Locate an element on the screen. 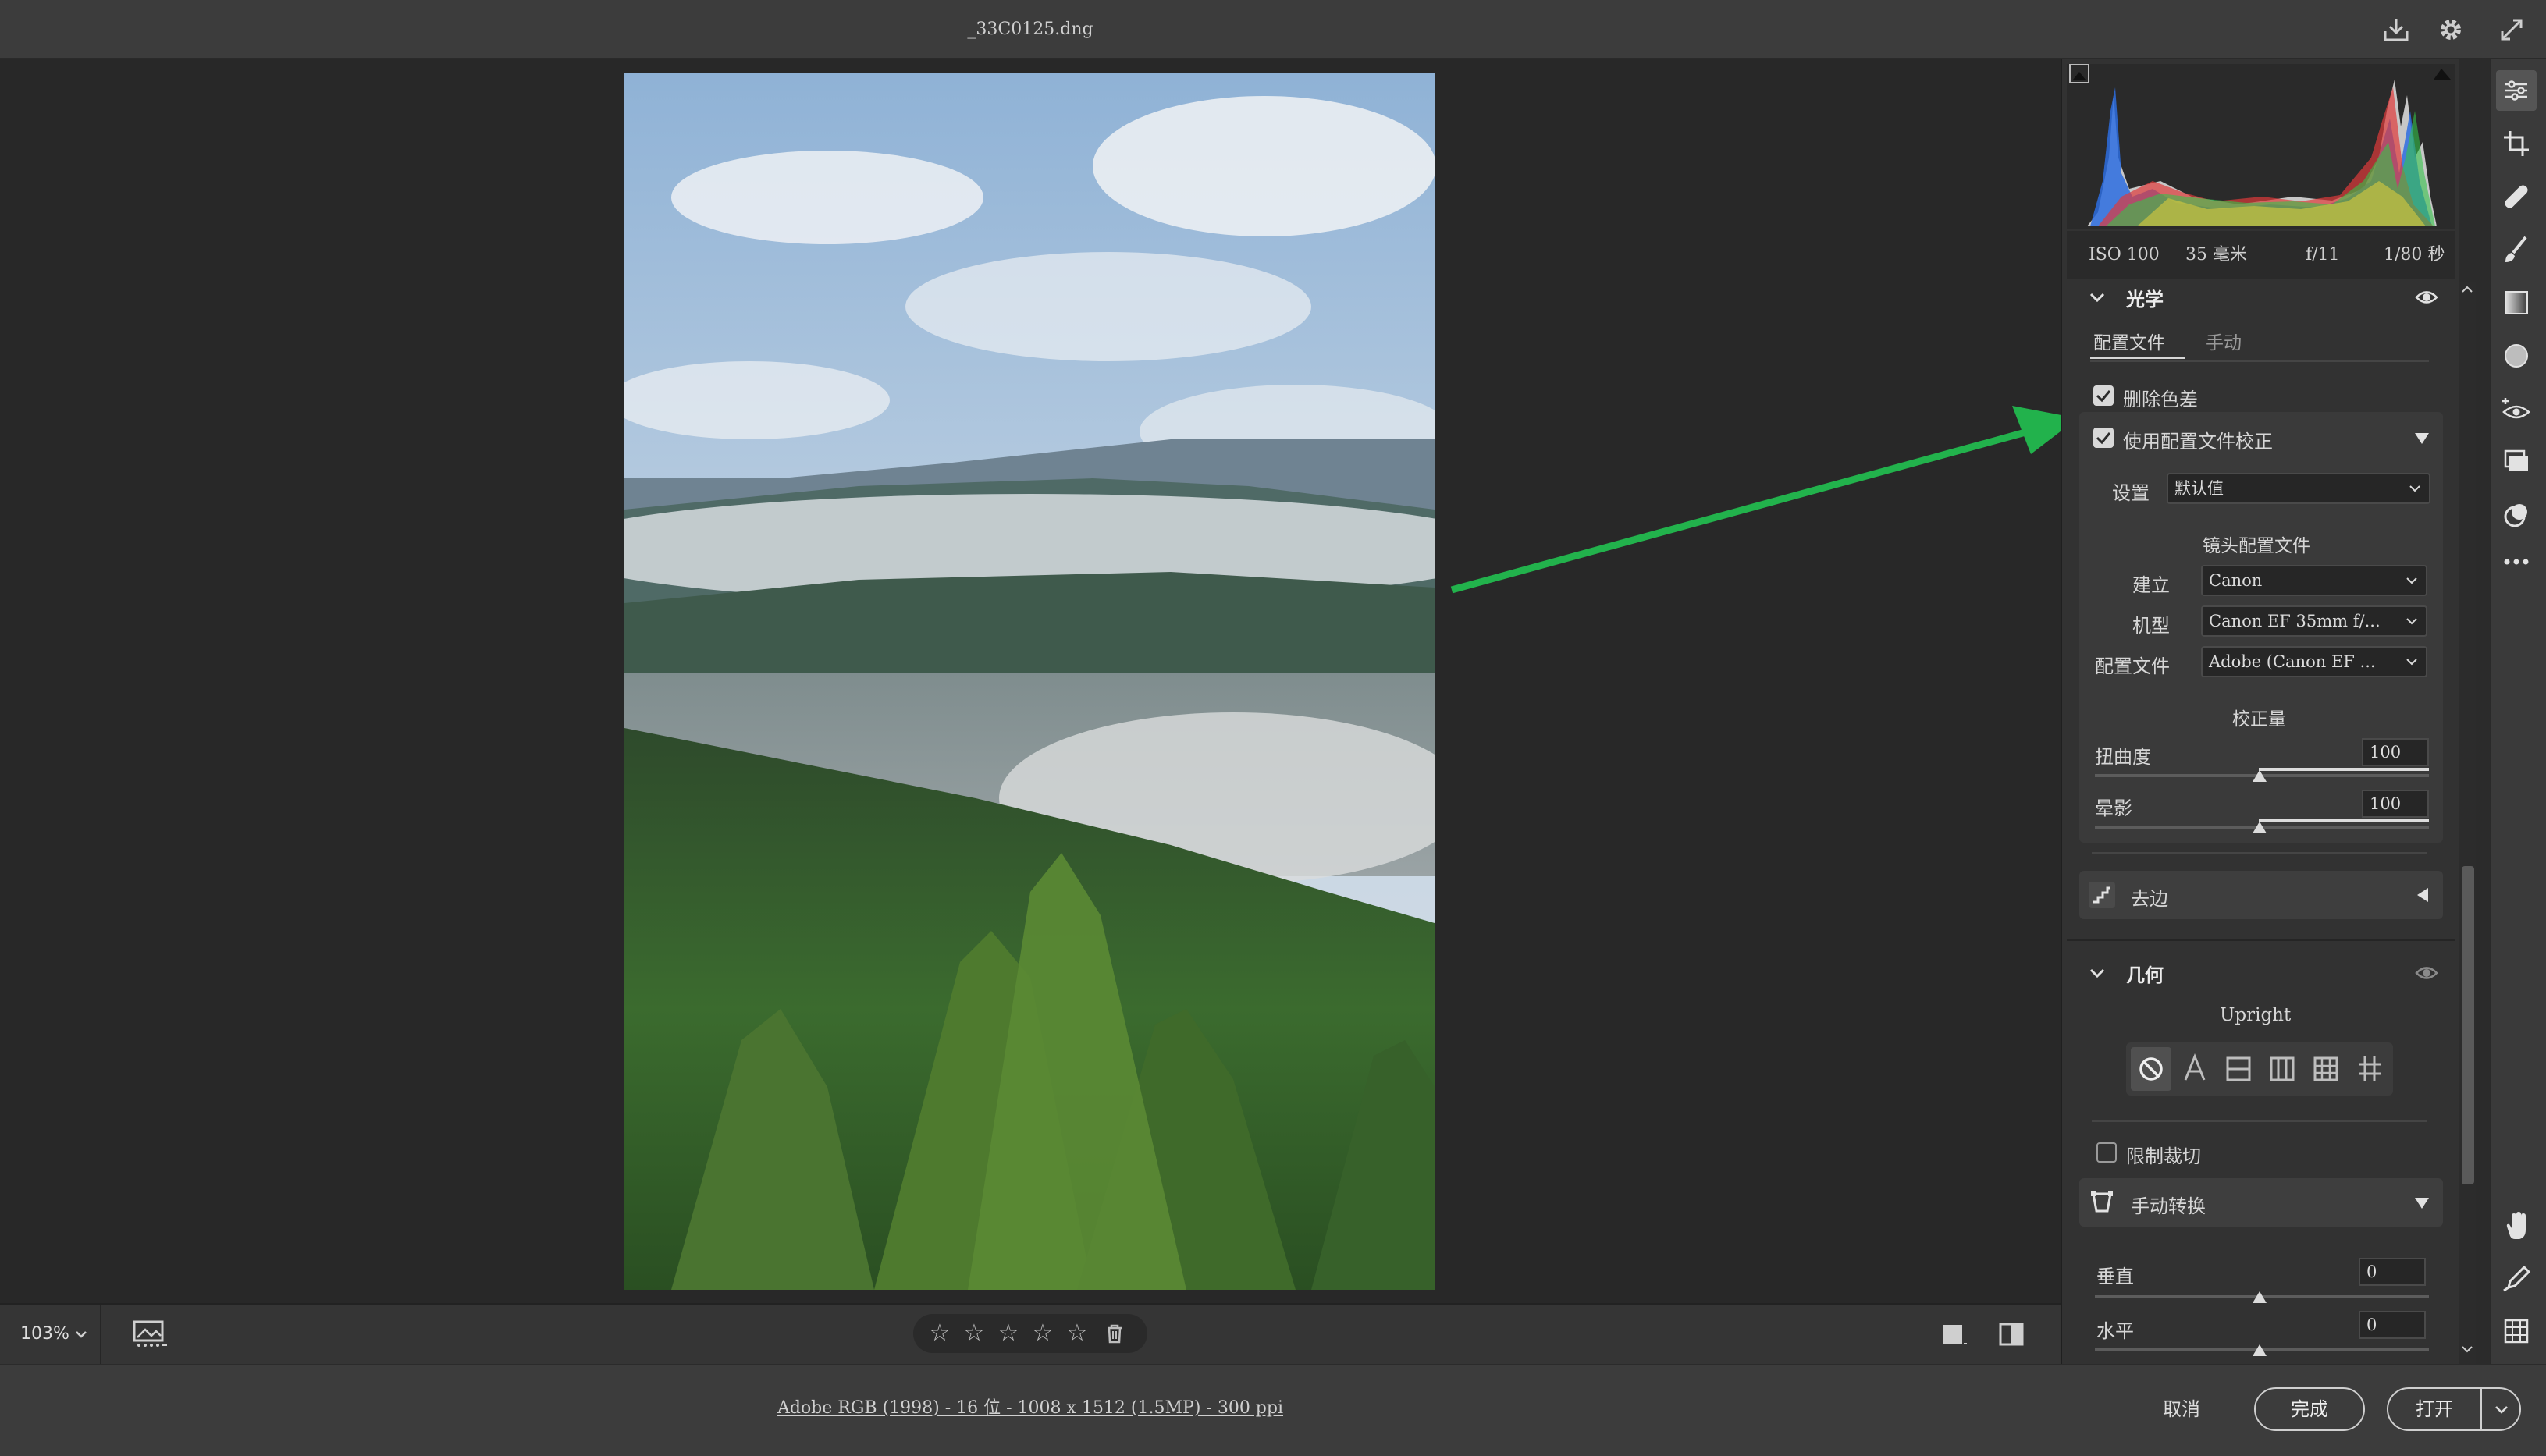 Image resolution: width=2546 pixels, height=1456 pixels. title-bar is located at coordinates (1273, 30).